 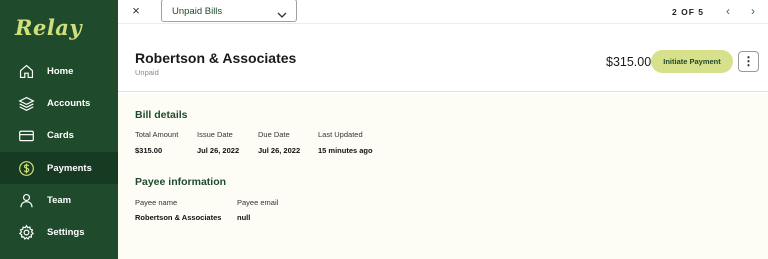 What do you see at coordinates (161, 115) in the screenshot?
I see `bill-details-title: Bill details` at bounding box center [161, 115].